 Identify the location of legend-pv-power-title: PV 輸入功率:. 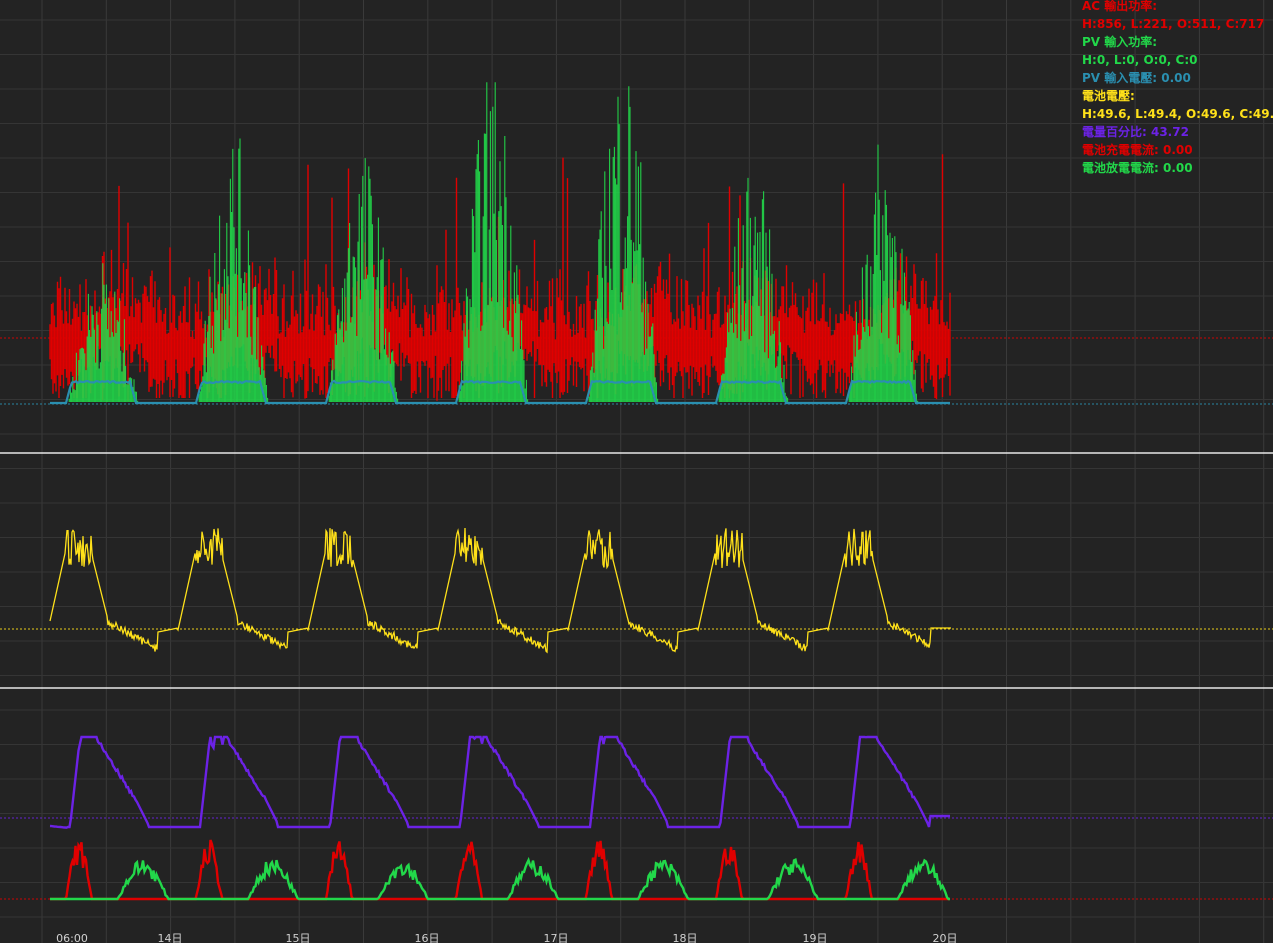
(1120, 42).